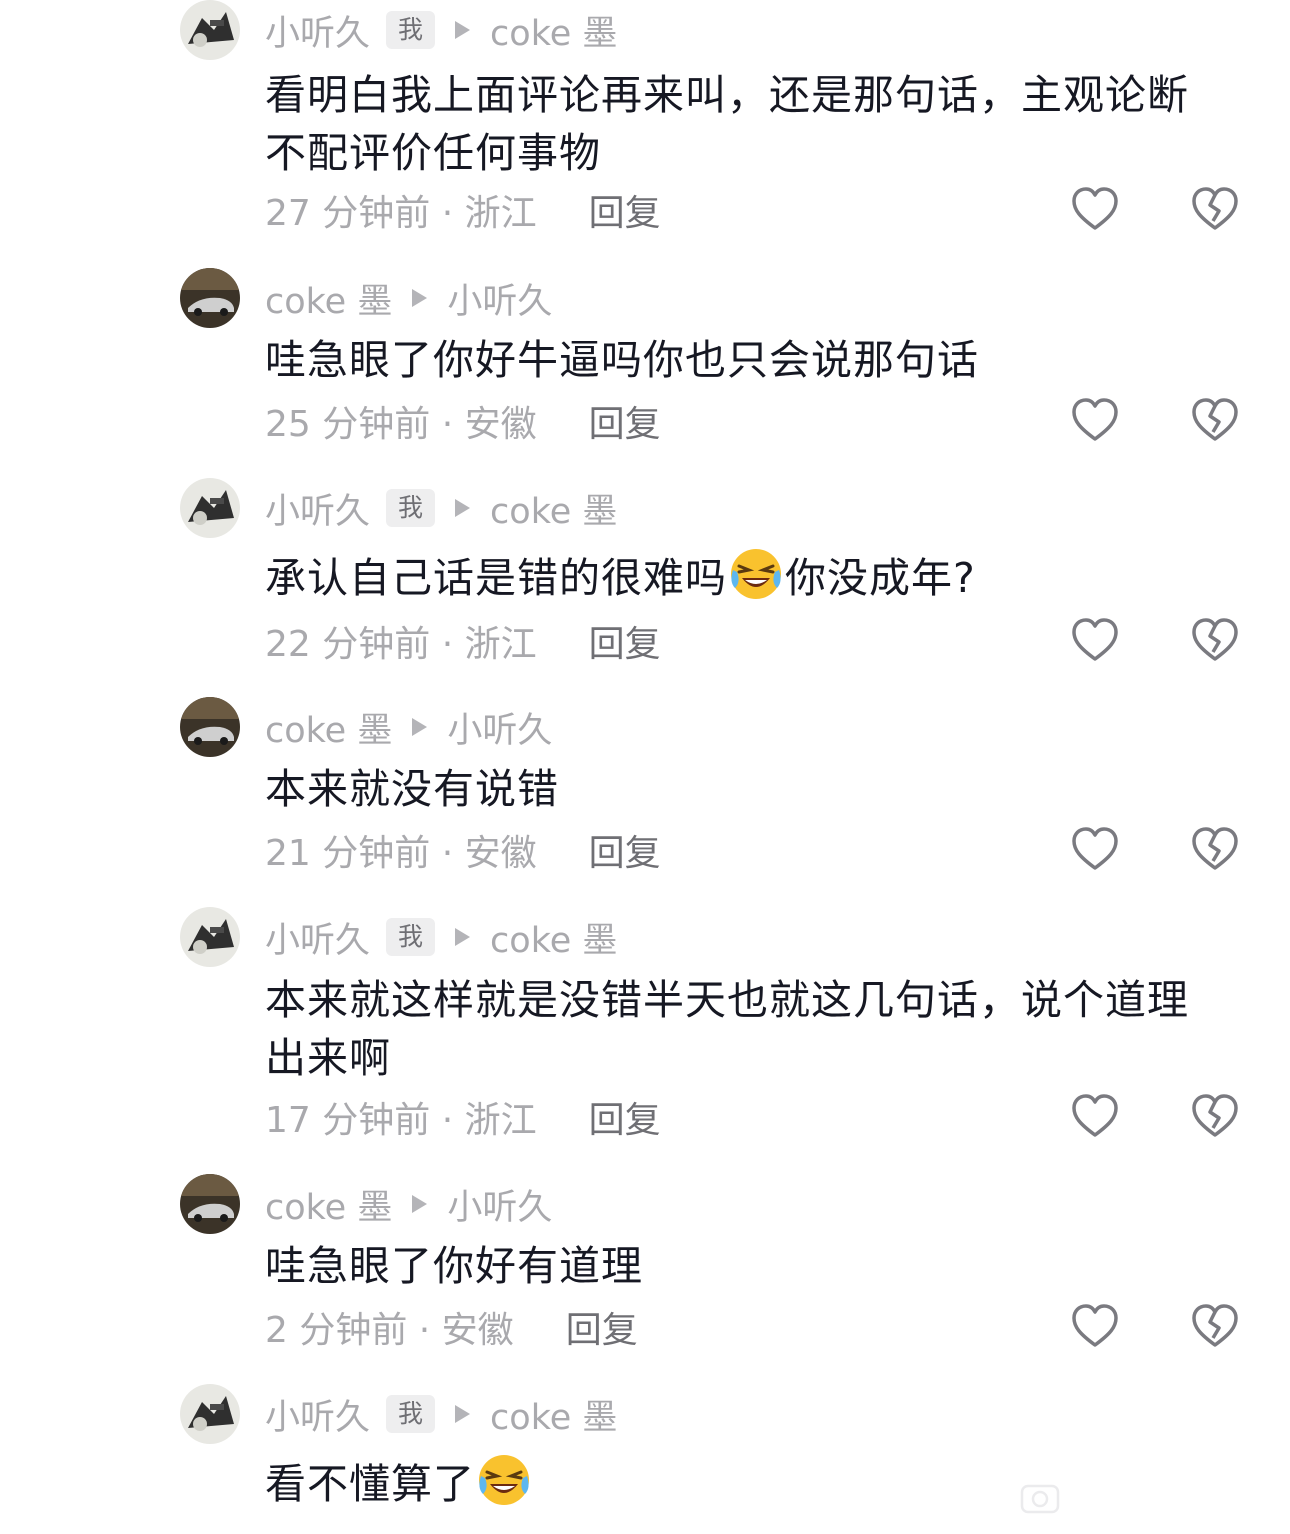 This screenshot has height=1534, width=1290. What do you see at coordinates (496, 578) in the screenshot?
I see `comment-text-segment: 承认自己话是错的很难吗` at bounding box center [496, 578].